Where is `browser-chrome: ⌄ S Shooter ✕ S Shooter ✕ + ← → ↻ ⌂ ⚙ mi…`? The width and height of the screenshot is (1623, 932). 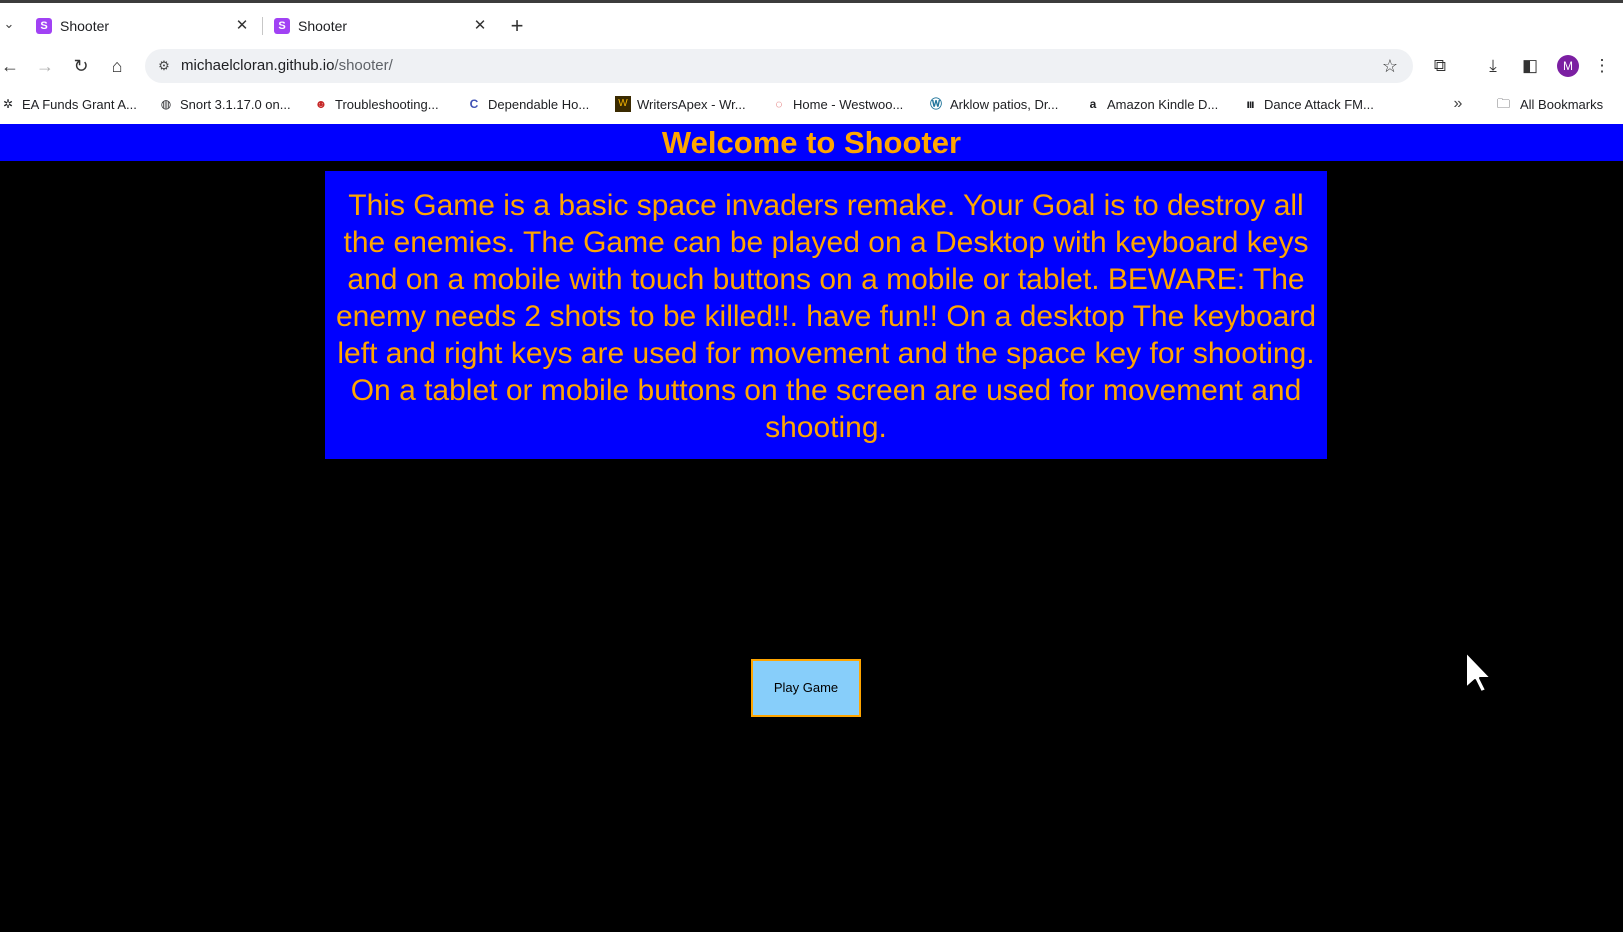 browser-chrome: ⌄ S Shooter ✕ S Shooter ✕ + ← → ↻ ⌂ ⚙ mi… is located at coordinates (811, 62).